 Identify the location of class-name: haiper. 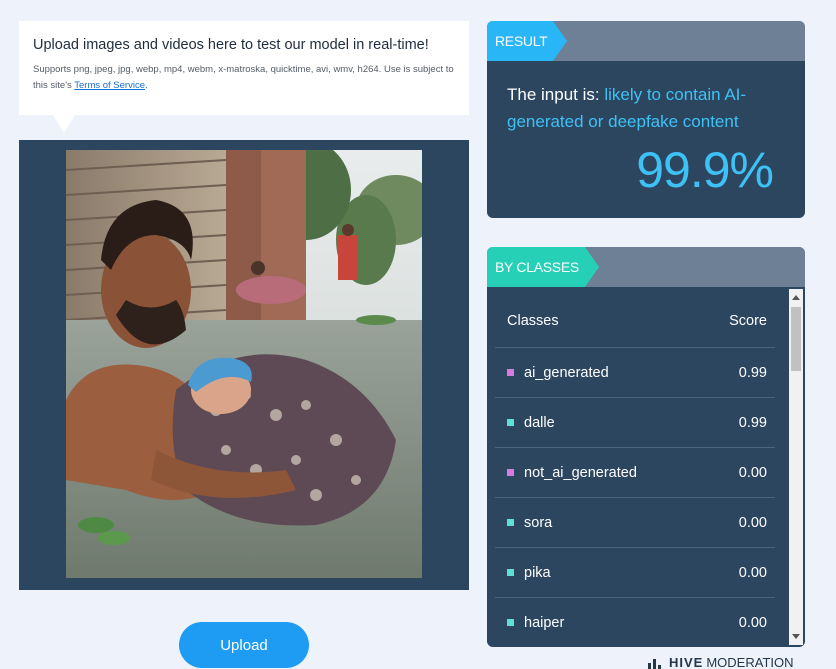
(544, 622).